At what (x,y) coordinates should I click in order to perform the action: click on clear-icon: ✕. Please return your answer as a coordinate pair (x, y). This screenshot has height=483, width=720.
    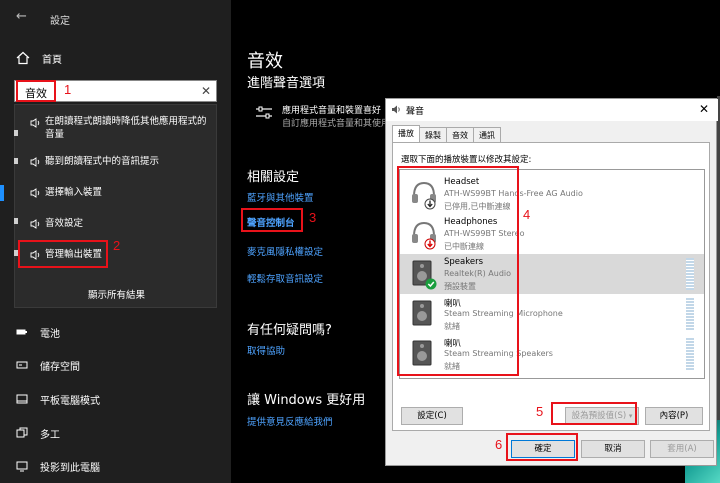
    Looking at the image, I should click on (206, 91).